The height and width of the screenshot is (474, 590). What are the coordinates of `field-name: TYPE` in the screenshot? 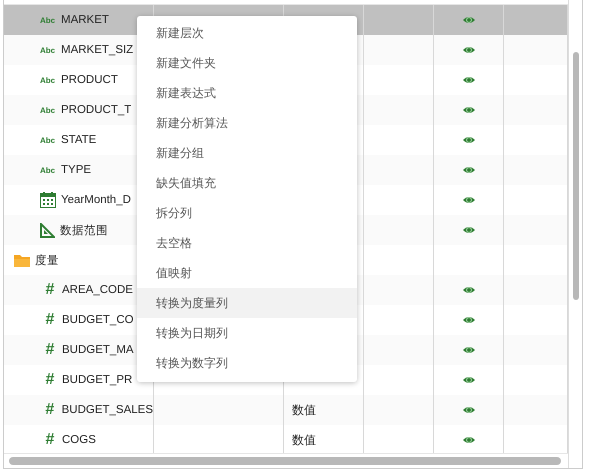 It's located at (76, 170).